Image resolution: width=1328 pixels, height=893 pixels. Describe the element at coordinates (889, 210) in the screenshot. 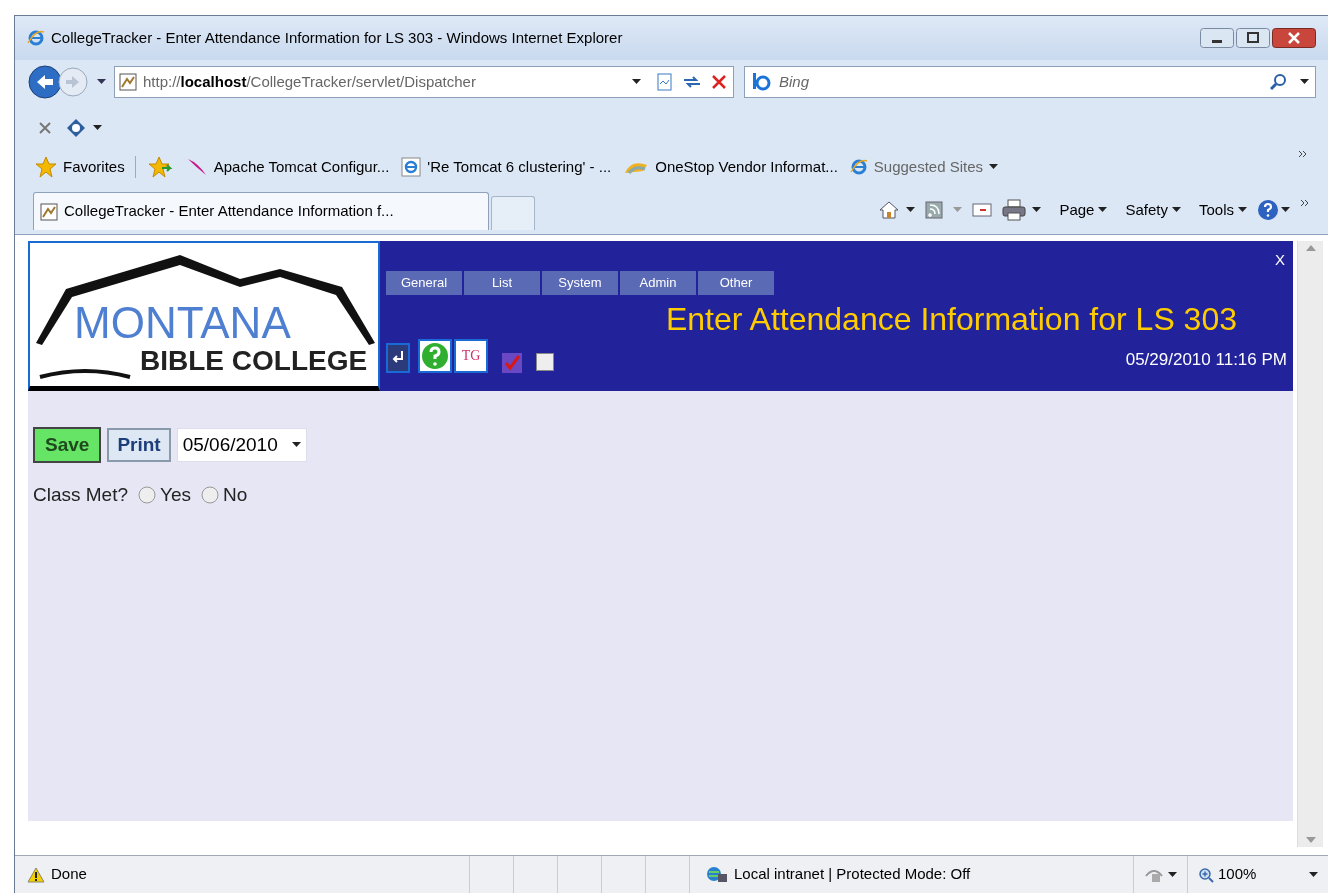

I see `home-icon` at that location.